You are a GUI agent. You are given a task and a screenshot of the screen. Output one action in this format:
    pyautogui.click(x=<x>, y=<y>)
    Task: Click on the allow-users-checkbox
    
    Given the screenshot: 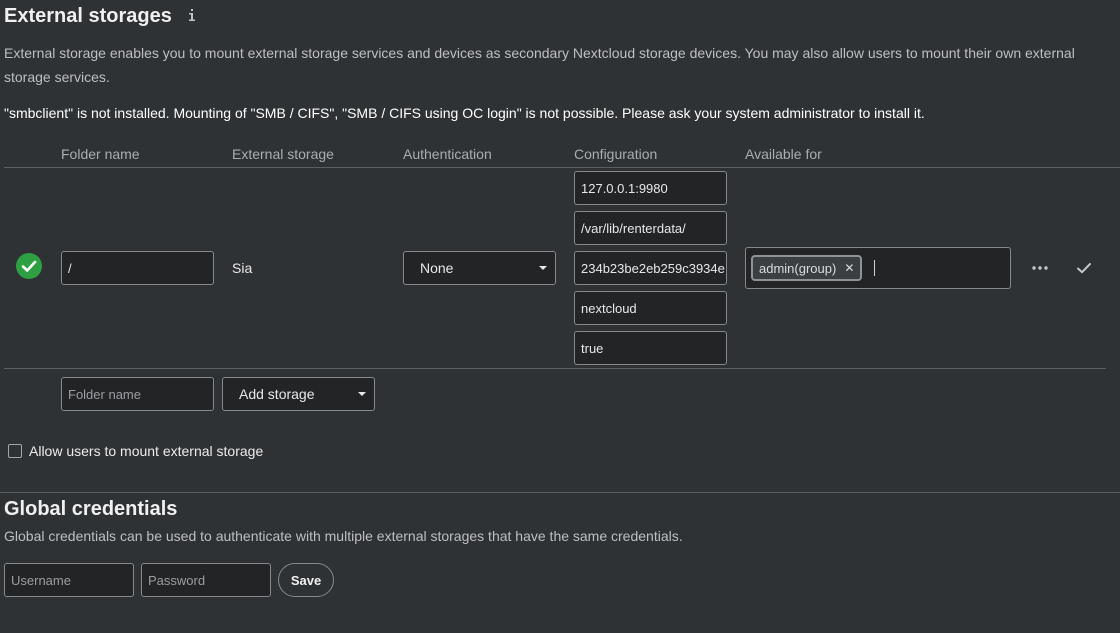 What is the action you would take?
    pyautogui.click(x=15, y=451)
    